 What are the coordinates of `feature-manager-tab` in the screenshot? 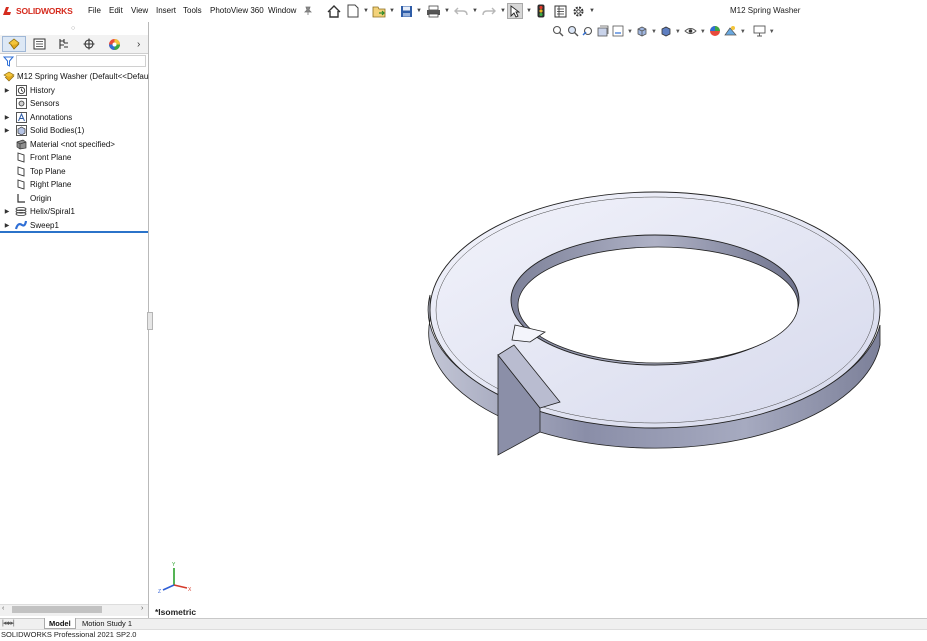 It's located at (14, 44).